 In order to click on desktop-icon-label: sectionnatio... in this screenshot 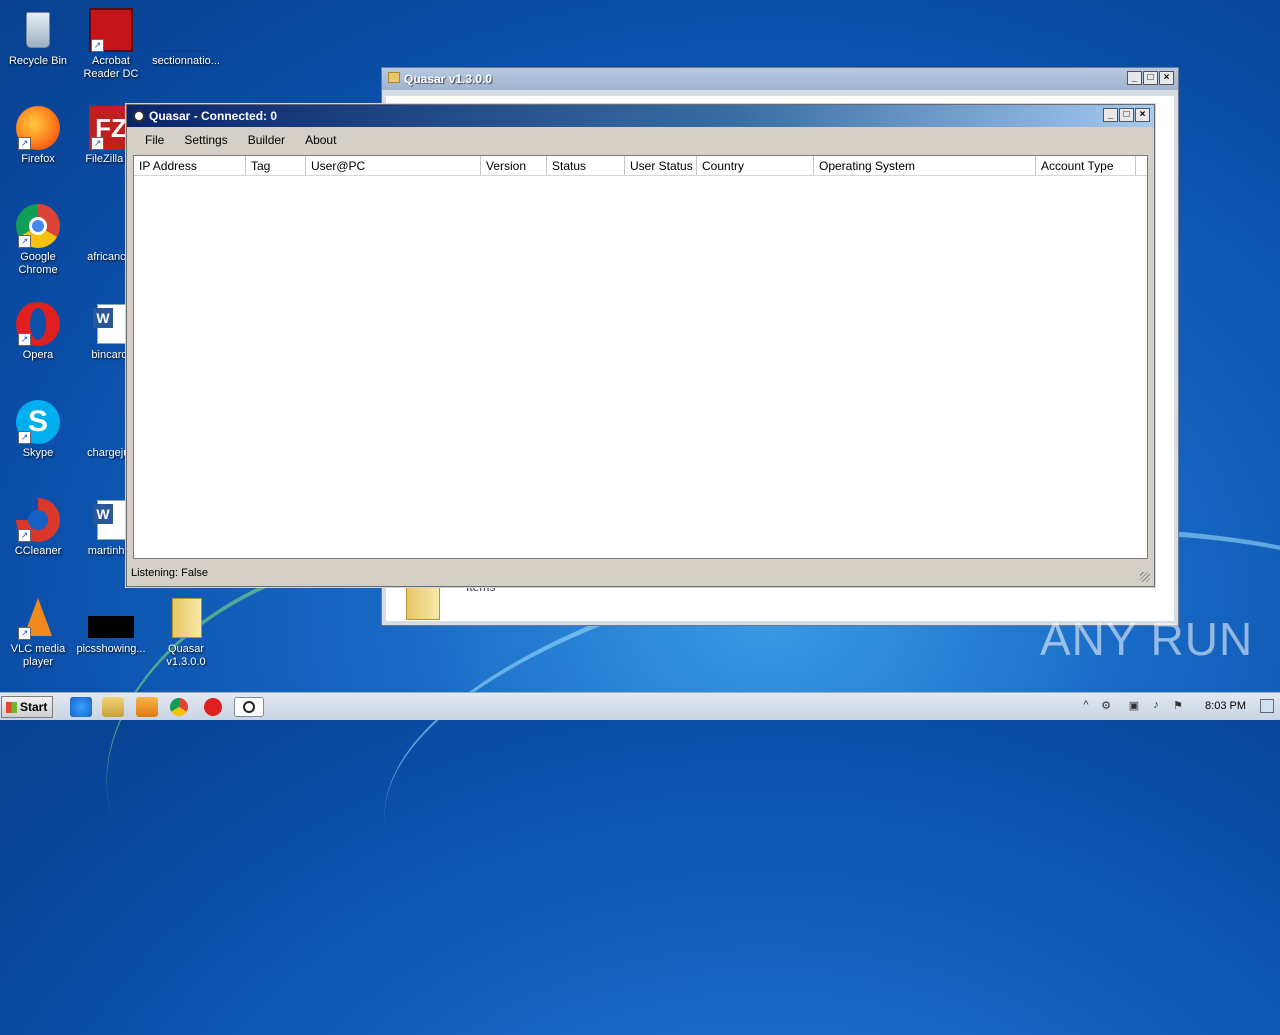, I will do `click(186, 61)`.